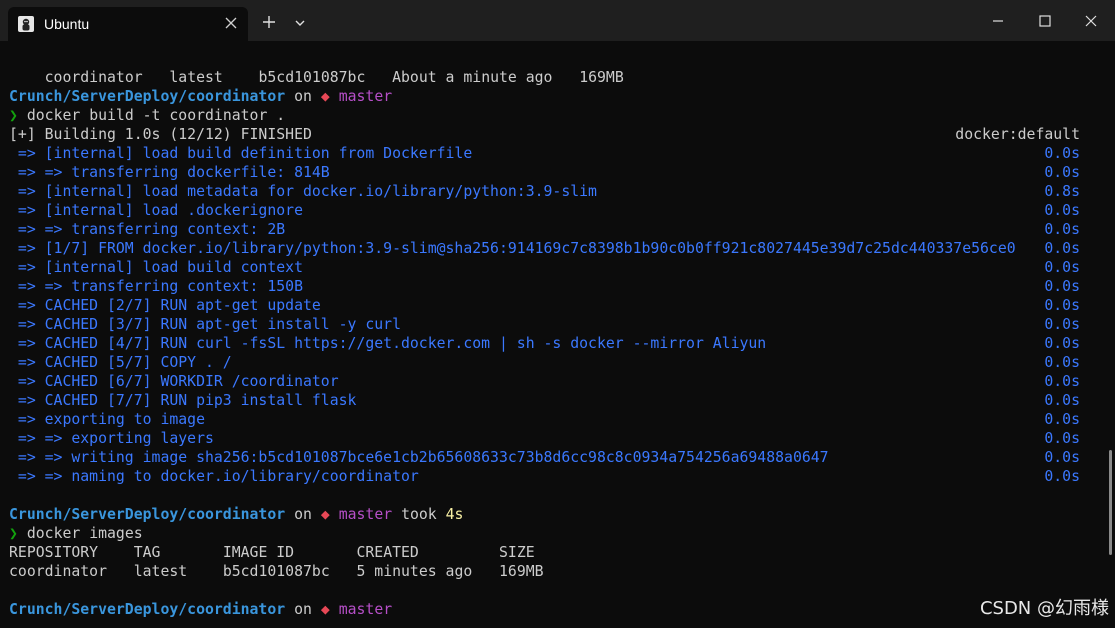 This screenshot has height=628, width=1115. I want to click on build-log-line: => => transferring context: 2B 0.0s, so click(544, 229).